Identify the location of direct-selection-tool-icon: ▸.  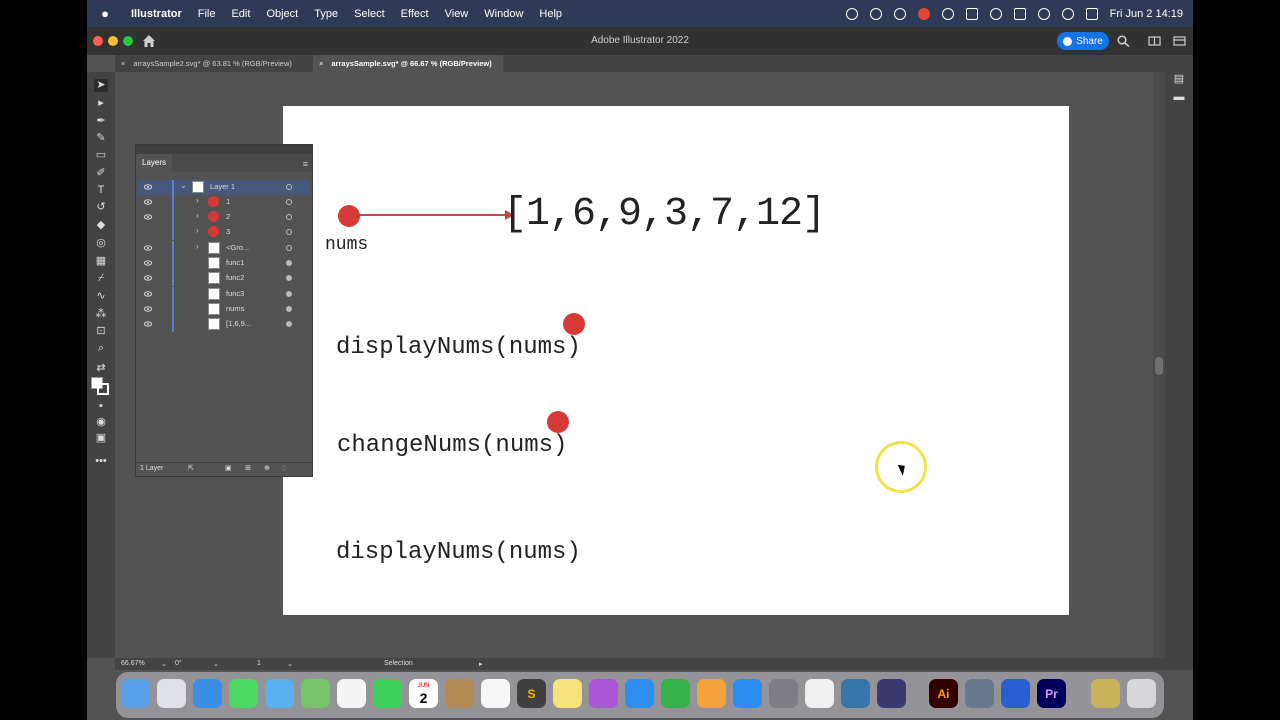
(101, 103).